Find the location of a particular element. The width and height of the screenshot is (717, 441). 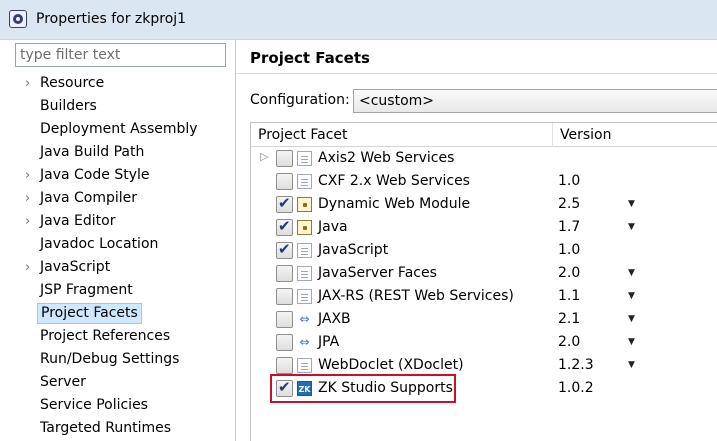

table-row: JavaScript 1.0 is located at coordinates (484, 250).